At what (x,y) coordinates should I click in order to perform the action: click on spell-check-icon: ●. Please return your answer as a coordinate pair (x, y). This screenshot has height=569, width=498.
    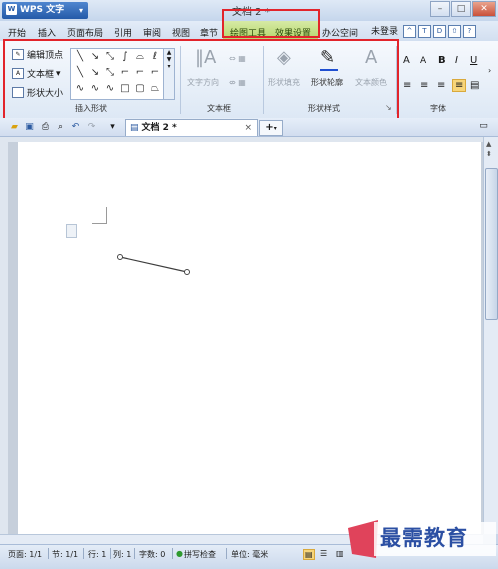
    Looking at the image, I should click on (179, 553).